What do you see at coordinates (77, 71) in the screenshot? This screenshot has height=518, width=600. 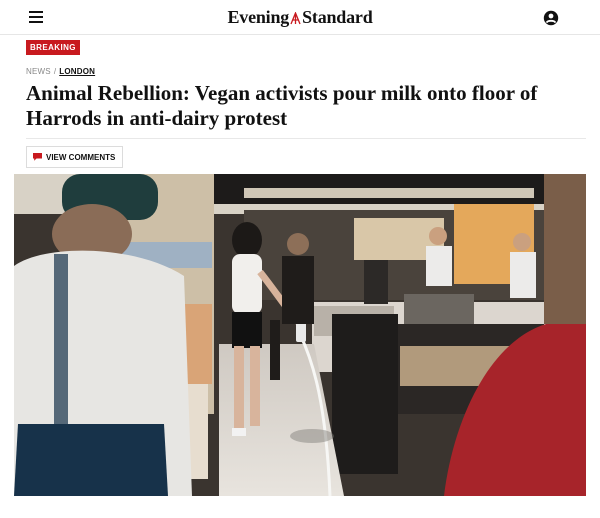 I see `breadcrumb-category: LONDON` at bounding box center [77, 71].